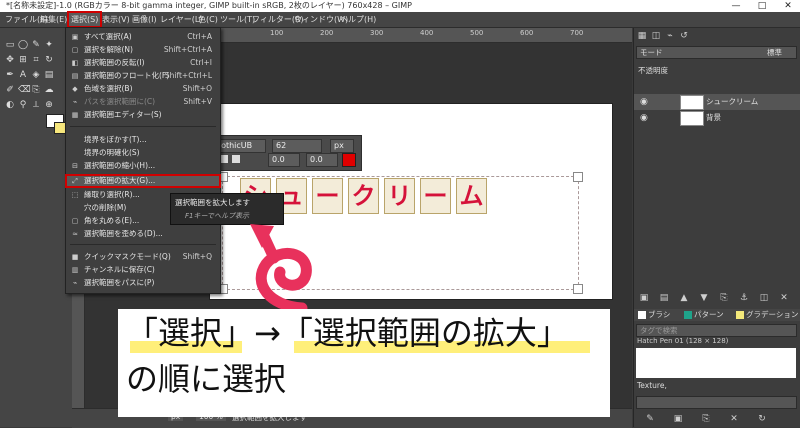 The height and width of the screenshot is (428, 800). What do you see at coordinates (650, 419) in the screenshot?
I see `edit-brush-icon: ✎` at bounding box center [650, 419].